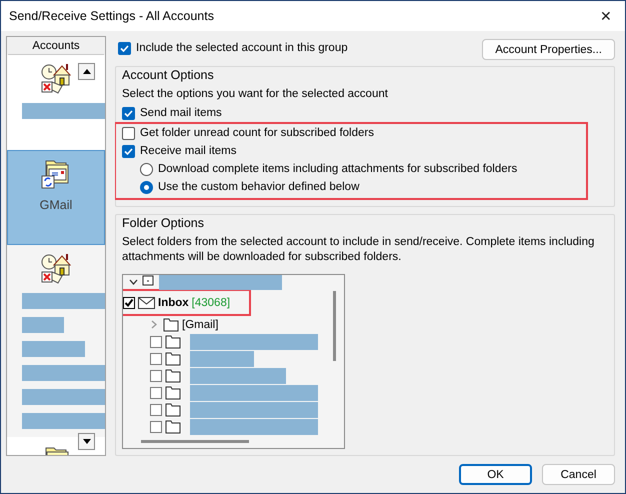  I want to click on scroll-down-button, so click(86, 441).